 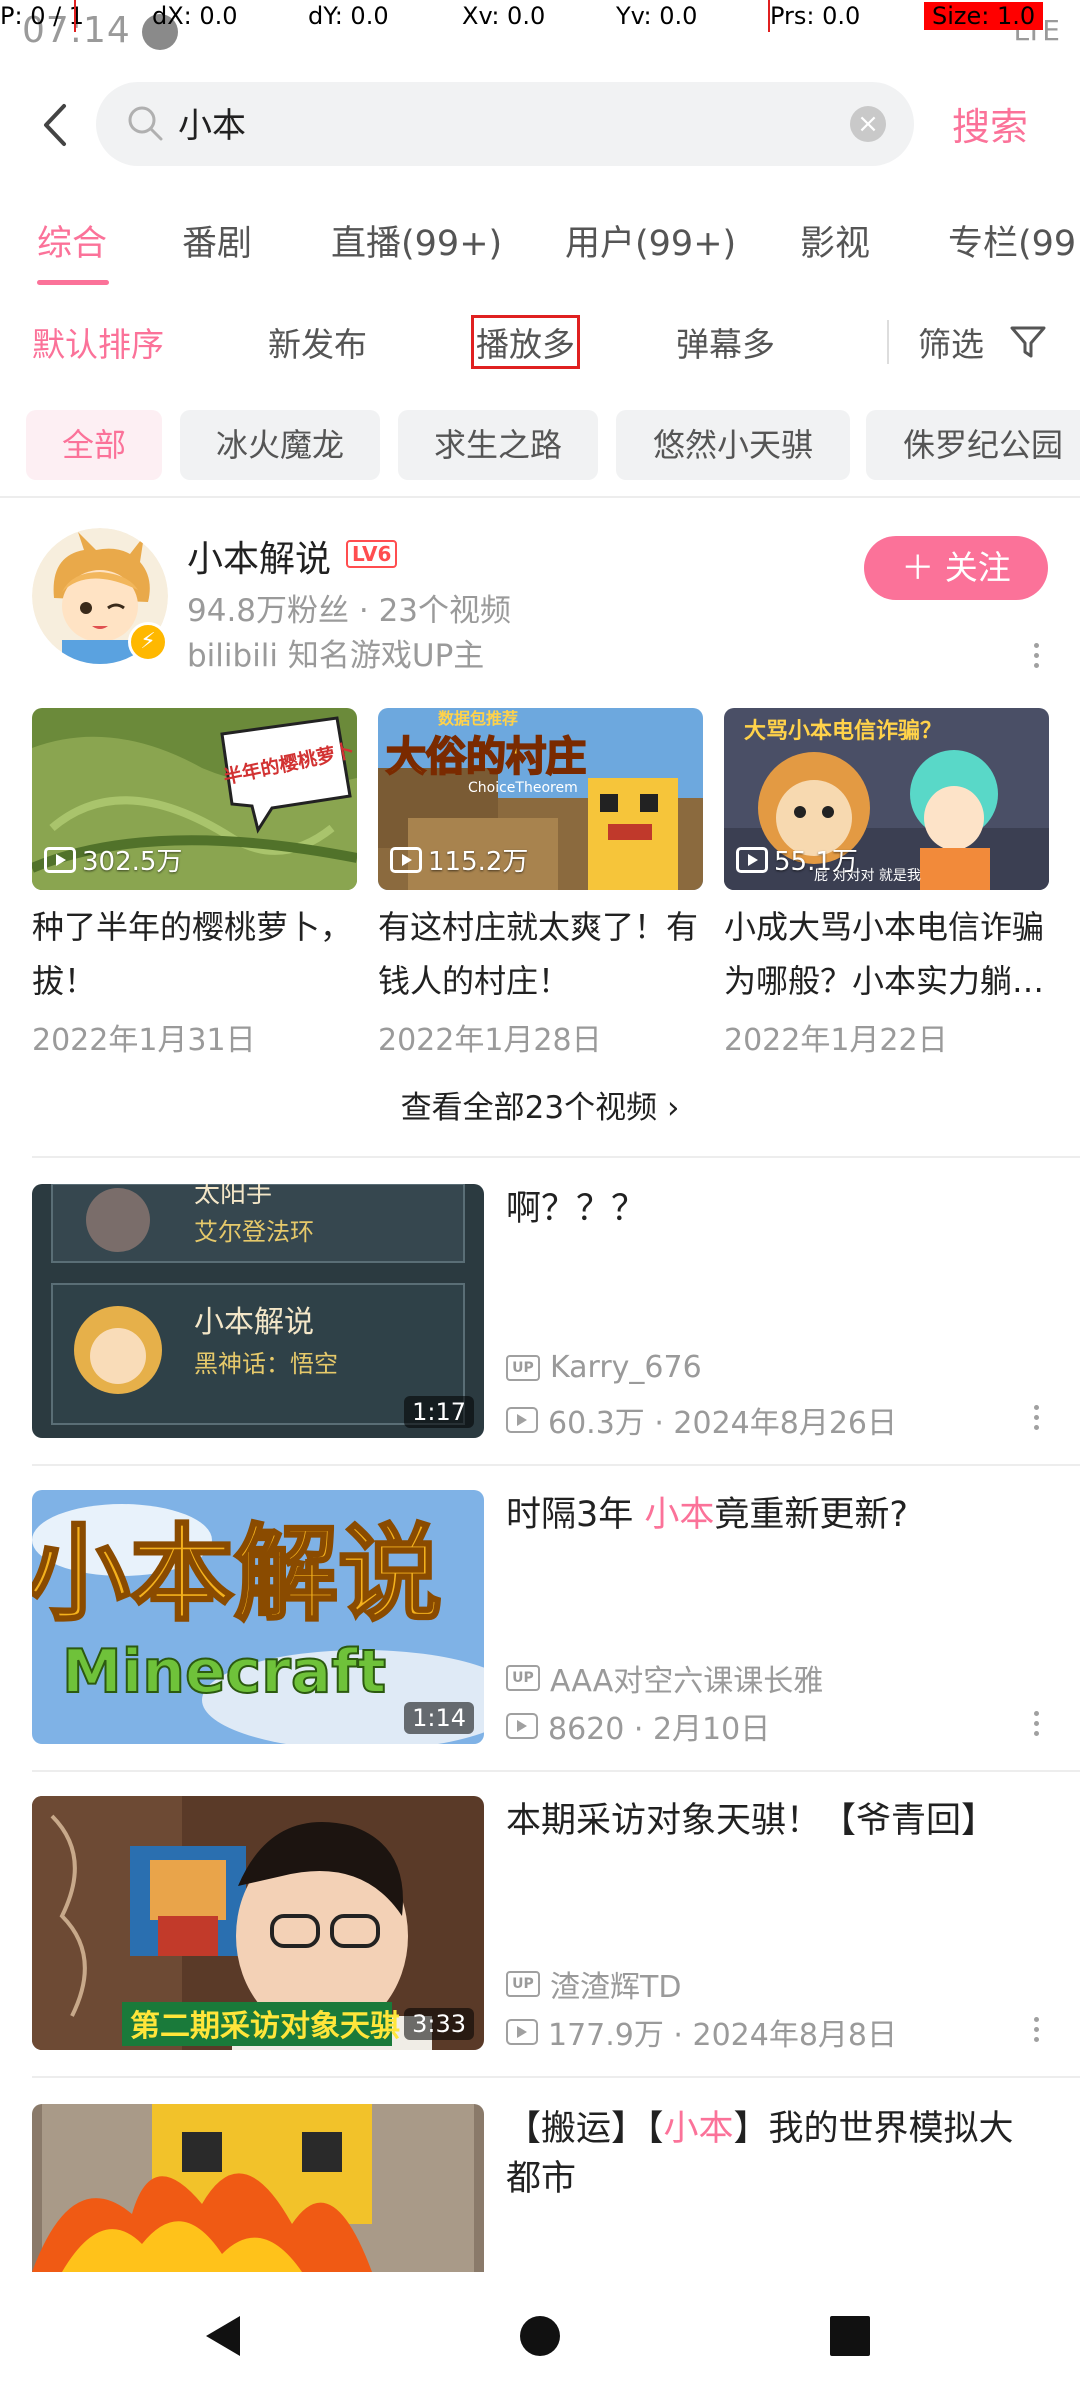 I want to click on video-title: 有这村庄就太爽了！有钱人的村庄！, so click(x=540, y=954).